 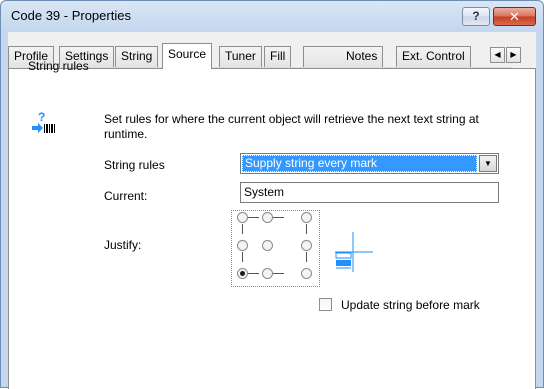 What do you see at coordinates (126, 196) in the screenshot?
I see `current-label: Current:` at bounding box center [126, 196].